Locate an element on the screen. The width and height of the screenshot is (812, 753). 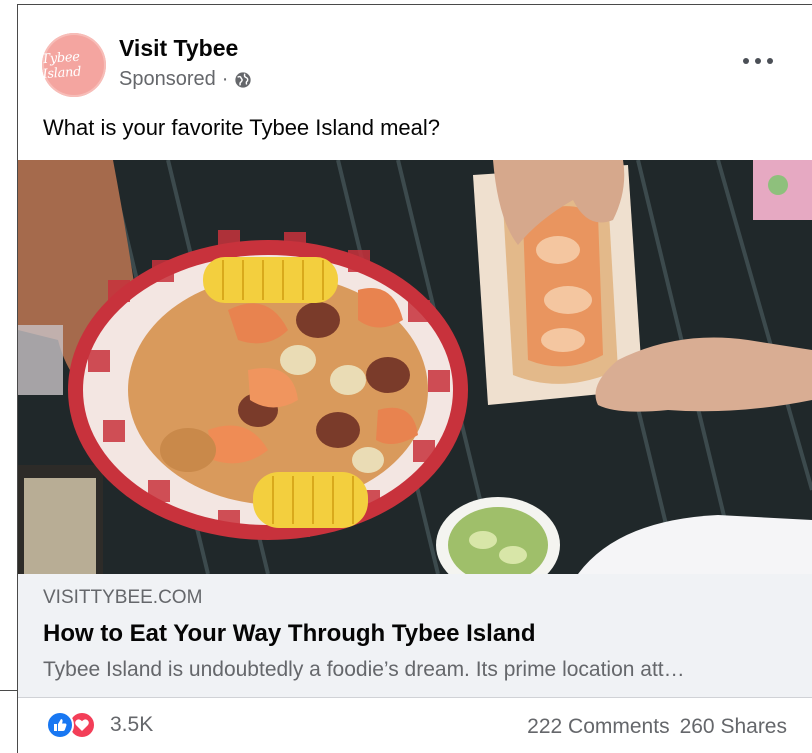
link-domain: VISITTYBEE.COM is located at coordinates (123, 597).